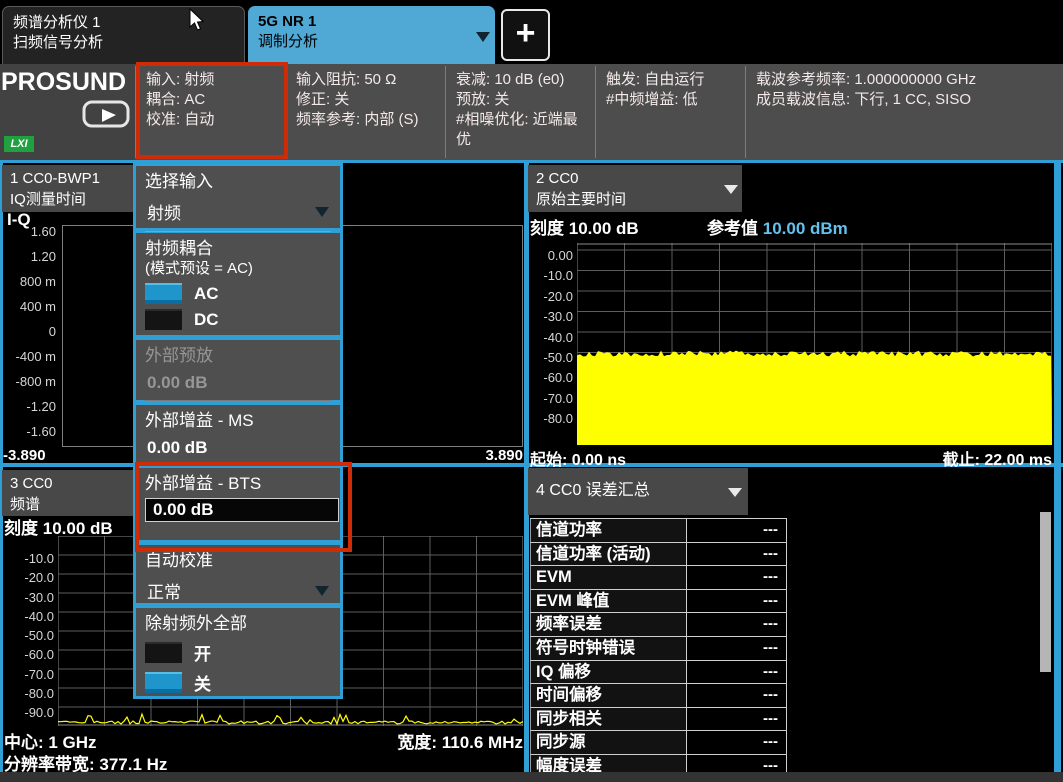 Image resolution: width=1063 pixels, height=782 pixels. I want to click on annotation-box-input-settings, so click(212, 110).